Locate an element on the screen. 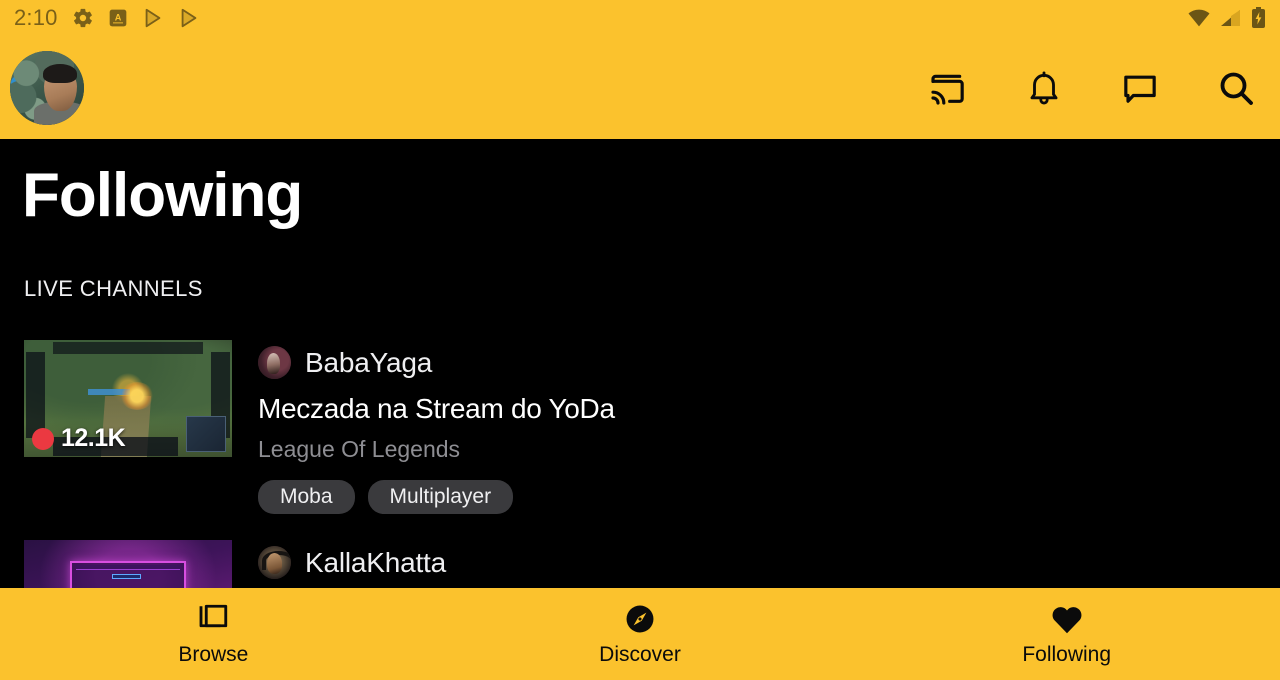 The image size is (1280, 680). nav-item-following: Following is located at coordinates (1066, 634).